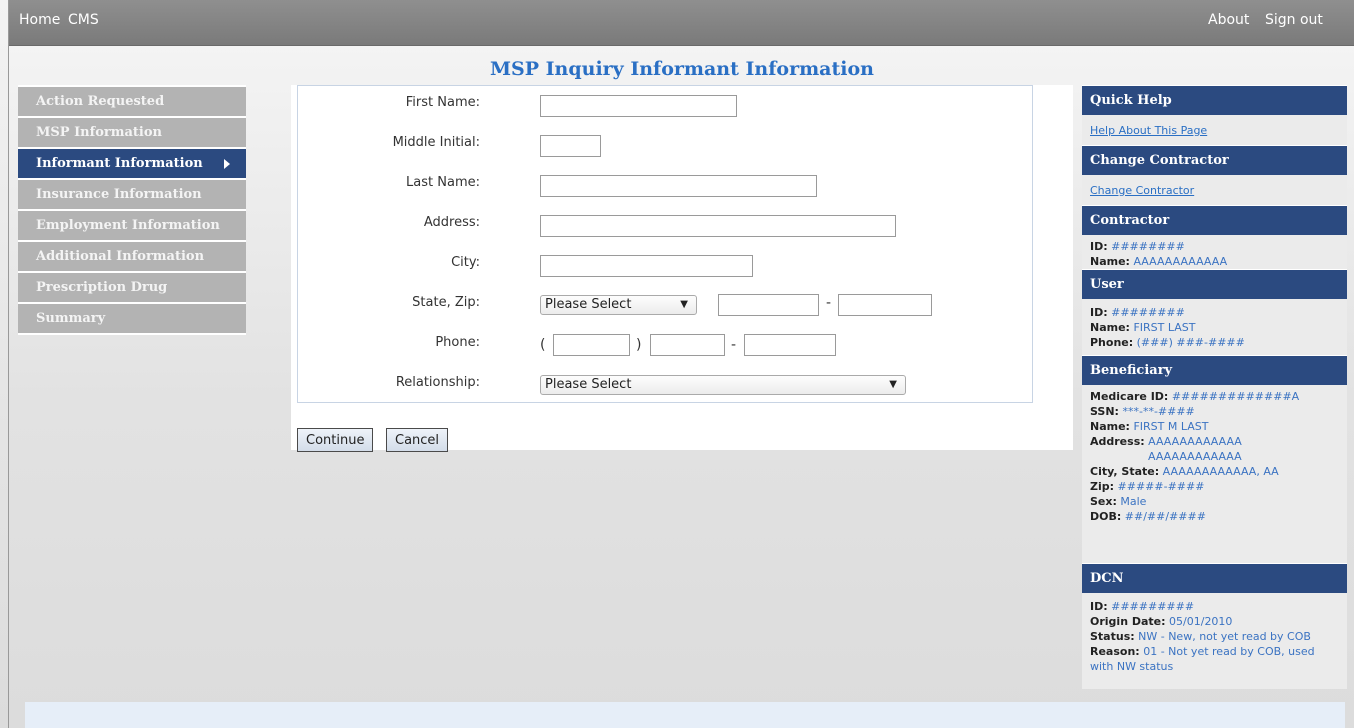 This screenshot has width=1354, height=728. Describe the element at coordinates (1142, 190) in the screenshot. I see `change-contractor-link: Change Contractor` at that location.